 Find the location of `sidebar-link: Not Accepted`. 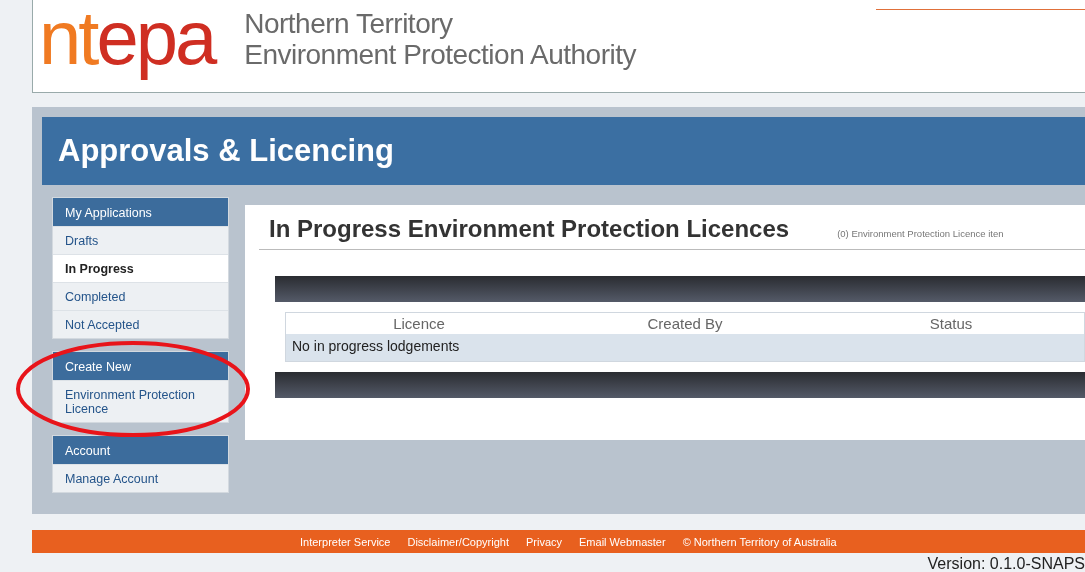

sidebar-link: Not Accepted is located at coordinates (140, 324).